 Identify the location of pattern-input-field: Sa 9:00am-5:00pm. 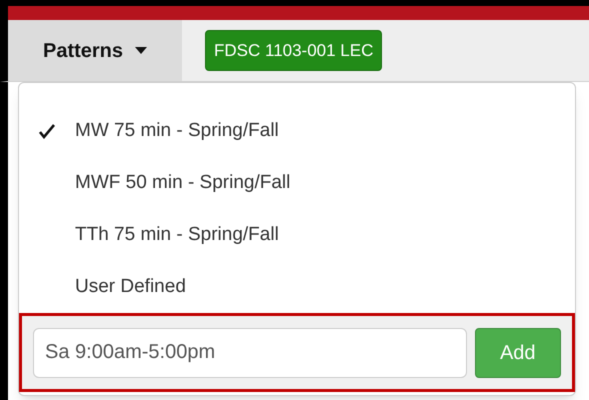
(250, 353).